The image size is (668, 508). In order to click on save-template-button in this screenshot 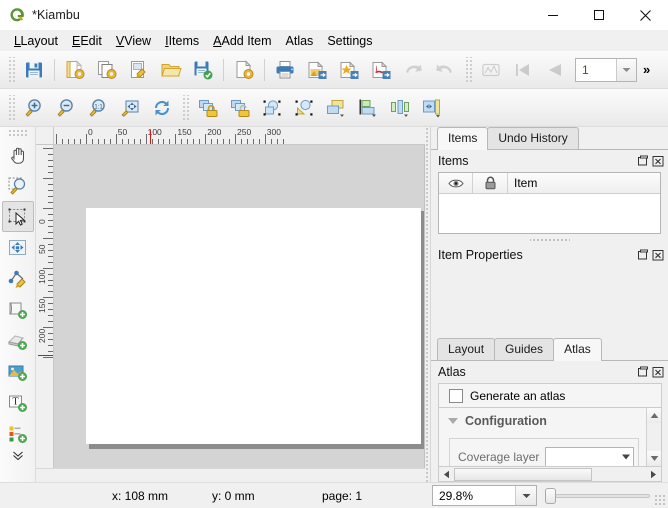, I will do `click(203, 70)`.